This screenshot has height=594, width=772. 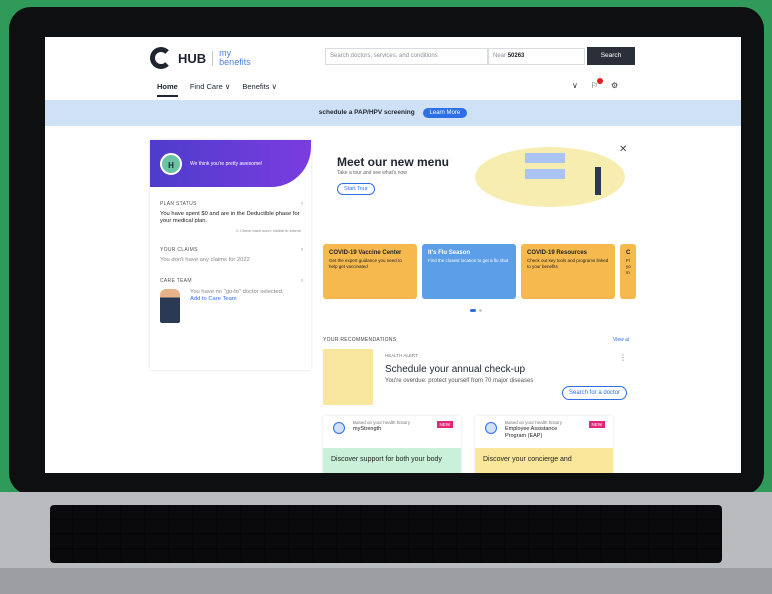 I want to click on header-icons: ∨ ⚐ ⚙, so click(x=595, y=84).